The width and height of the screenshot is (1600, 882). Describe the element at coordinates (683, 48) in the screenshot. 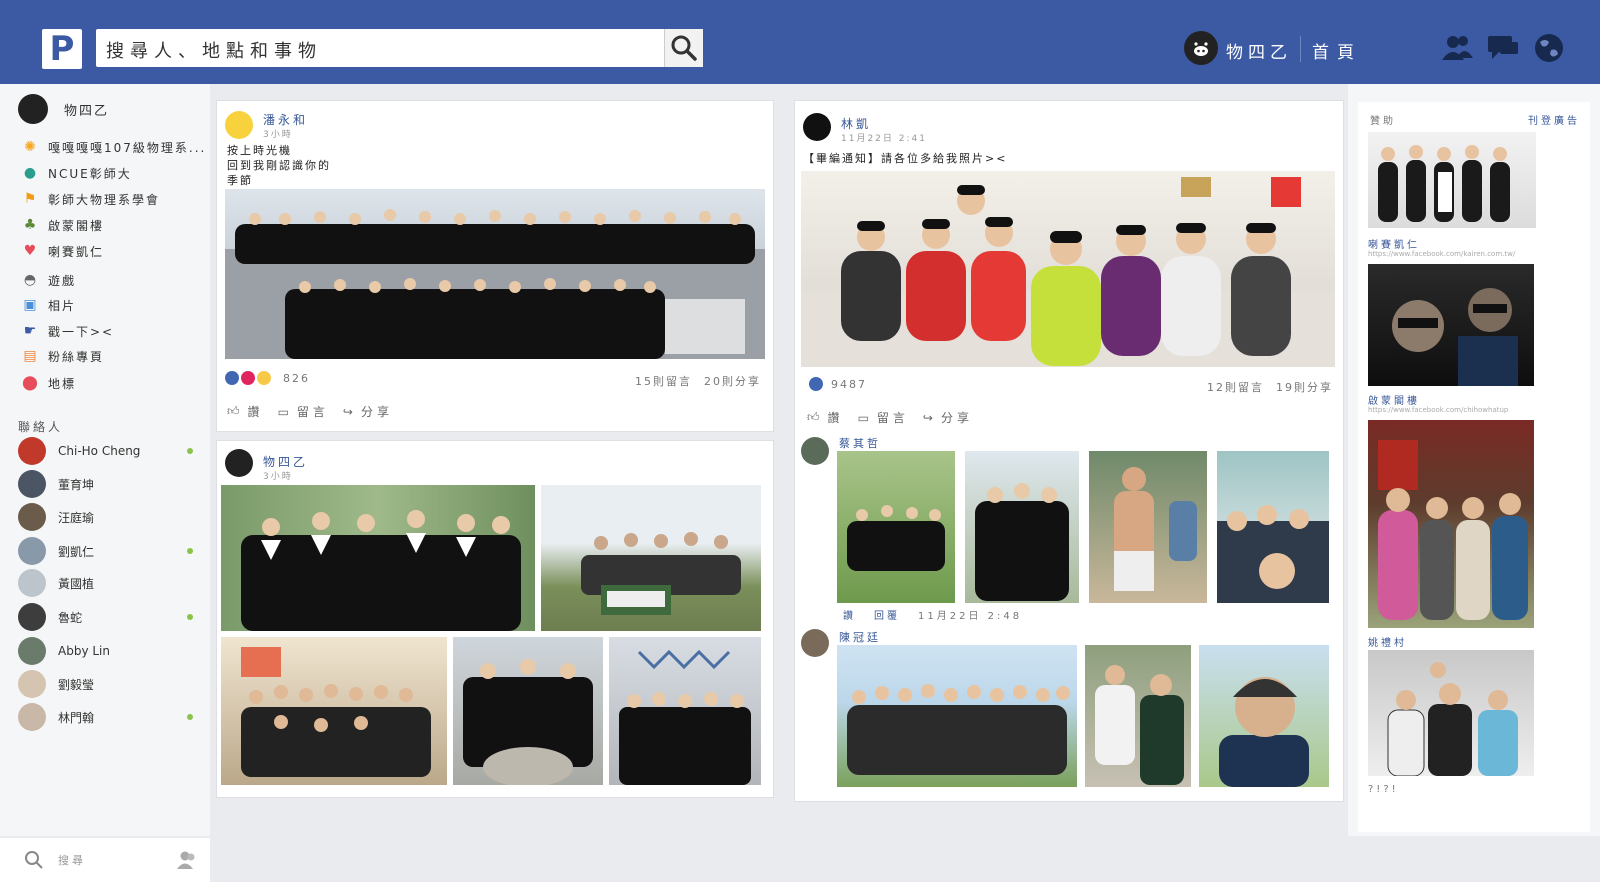

I see `search-button` at that location.